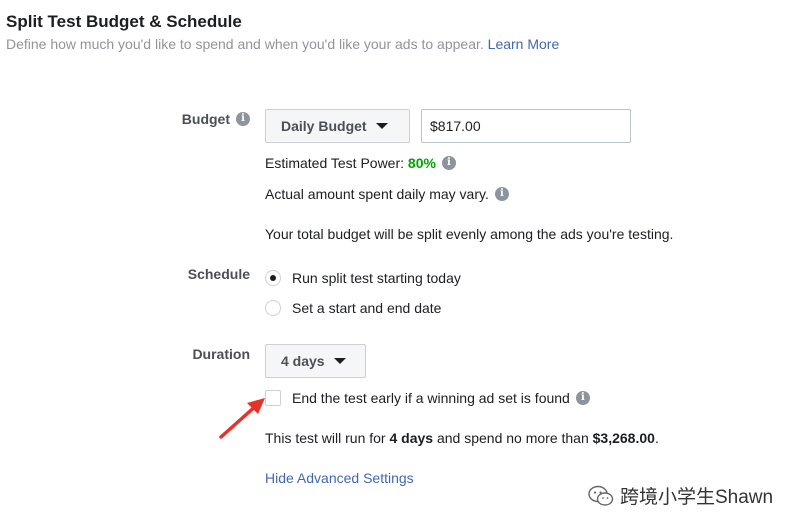 The height and width of the screenshot is (530, 806). What do you see at coordinates (124, 21) in the screenshot?
I see `section-title: Split Test Budget & Schedule` at bounding box center [124, 21].